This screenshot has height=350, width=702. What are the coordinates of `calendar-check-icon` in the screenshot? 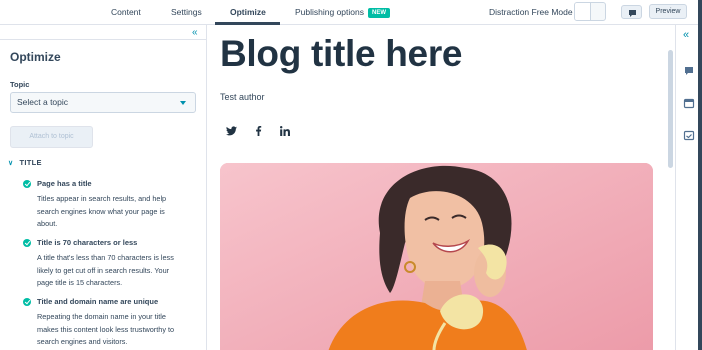 It's located at (689, 135).